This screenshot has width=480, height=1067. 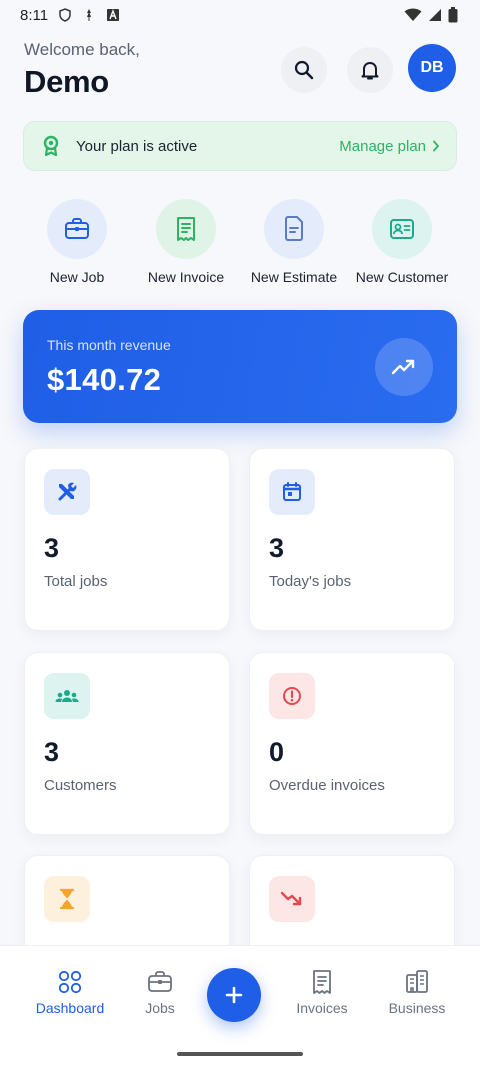 I want to click on quick-action-label: New Invoice, so click(x=186, y=277).